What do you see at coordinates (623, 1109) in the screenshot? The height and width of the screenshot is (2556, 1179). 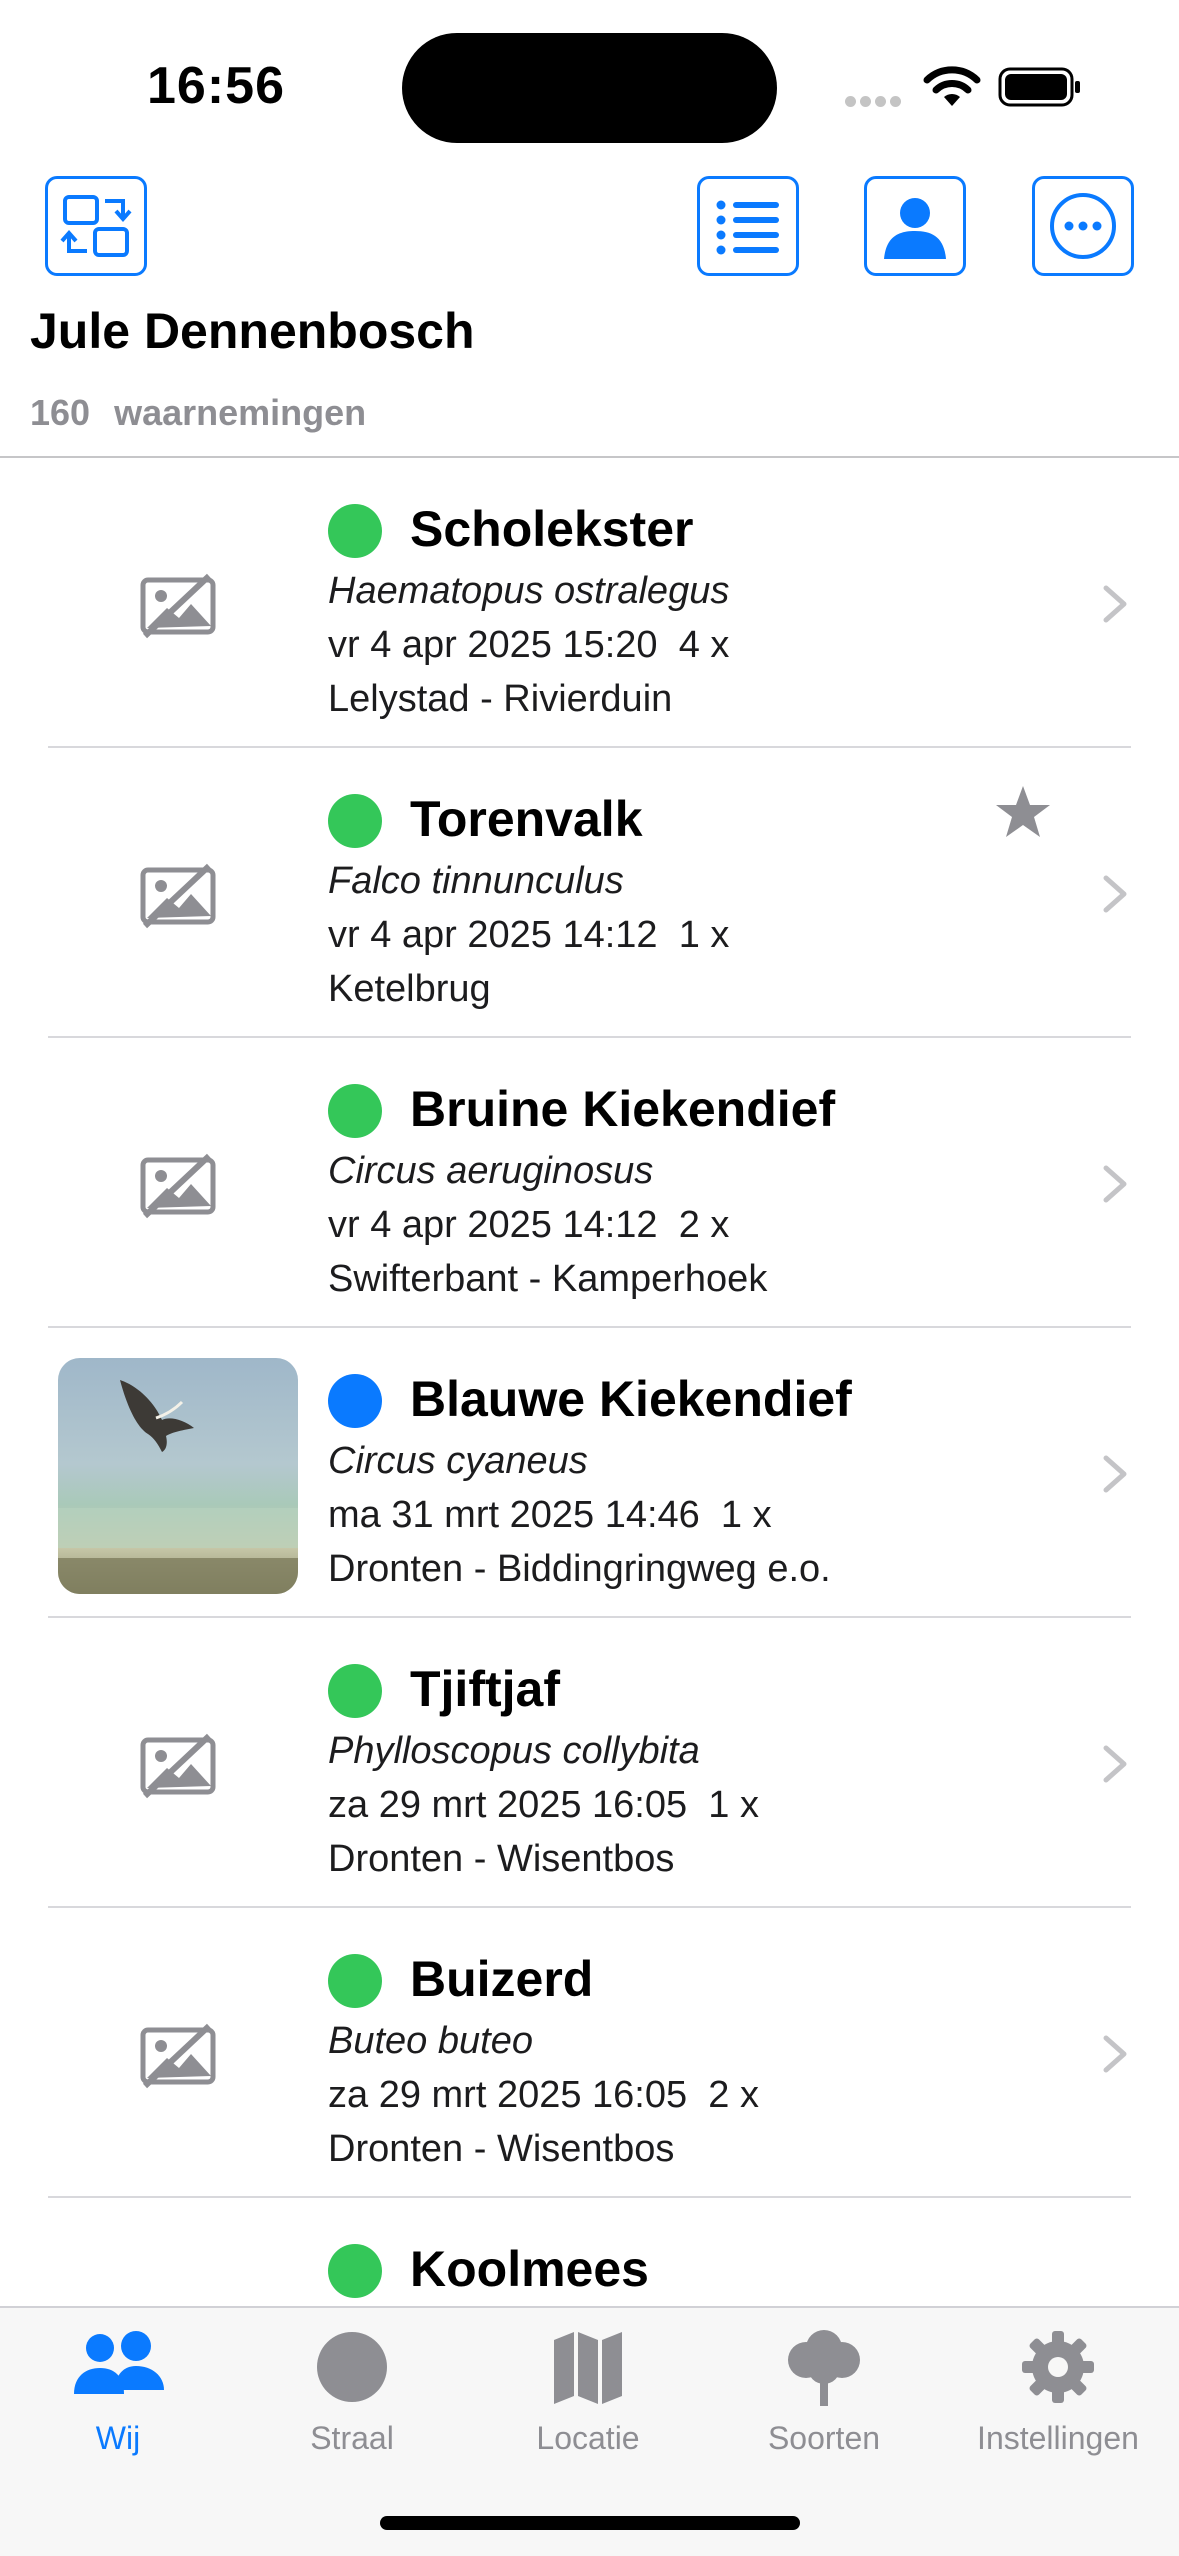 I see `species-name: Bruine Kiekendief` at bounding box center [623, 1109].